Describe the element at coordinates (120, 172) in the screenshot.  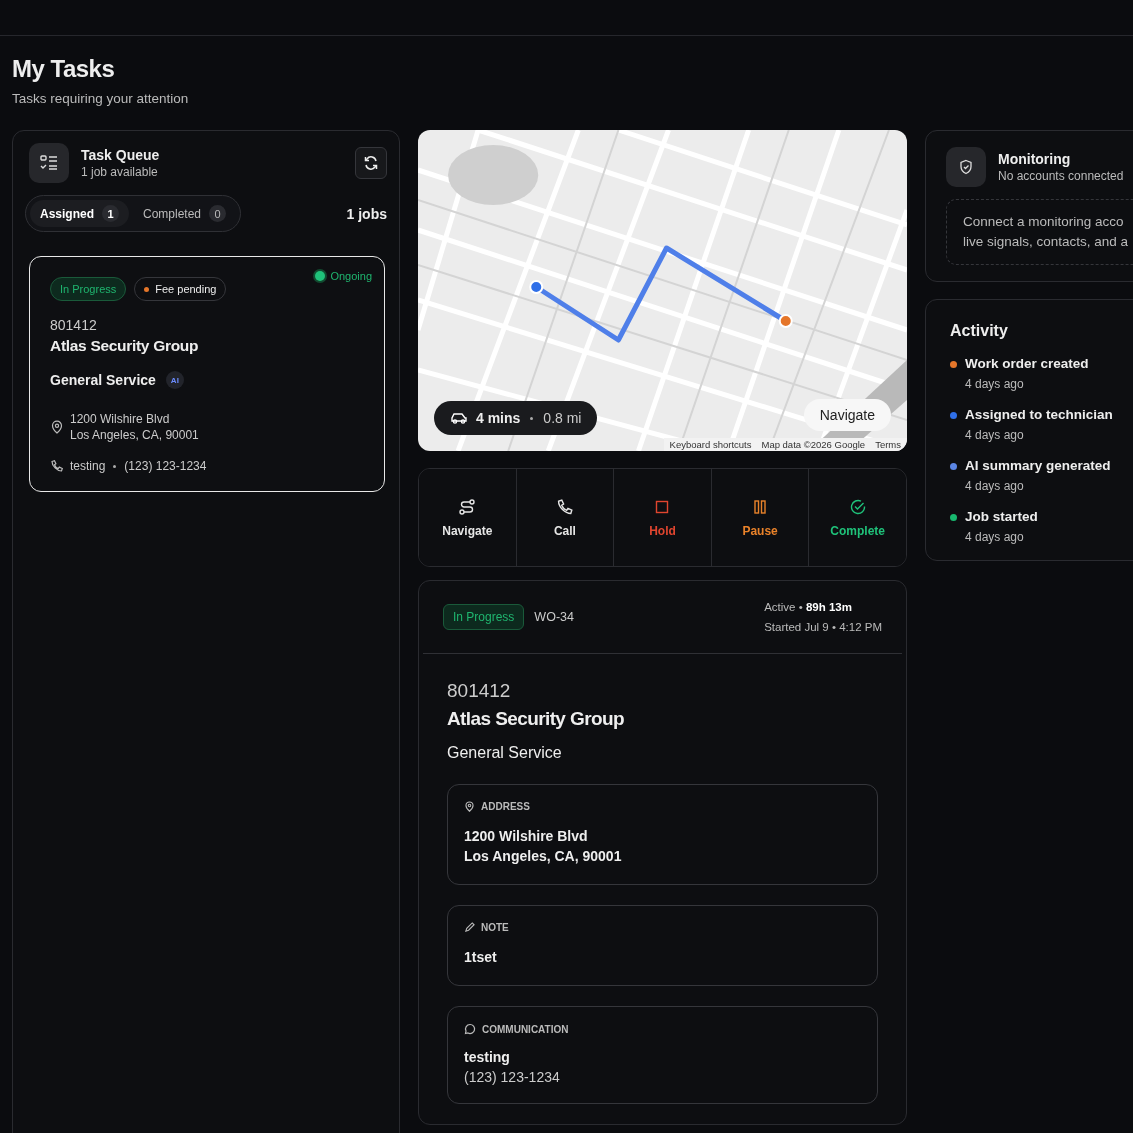
I see `panel-subtitle: 1 job available` at that location.